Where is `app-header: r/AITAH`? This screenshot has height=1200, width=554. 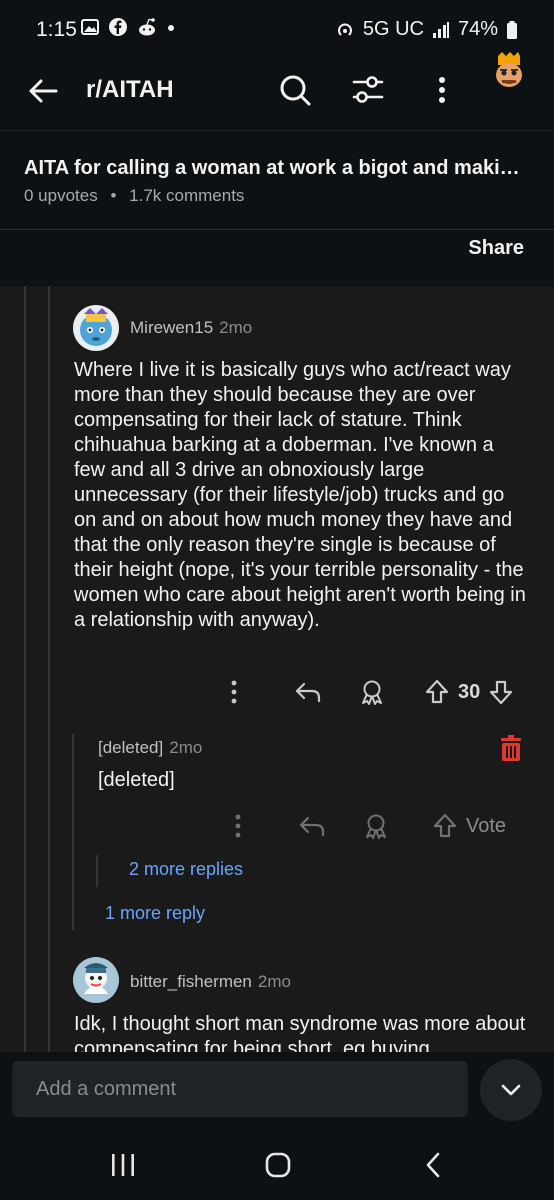
app-header: r/AITAH is located at coordinates (277, 91).